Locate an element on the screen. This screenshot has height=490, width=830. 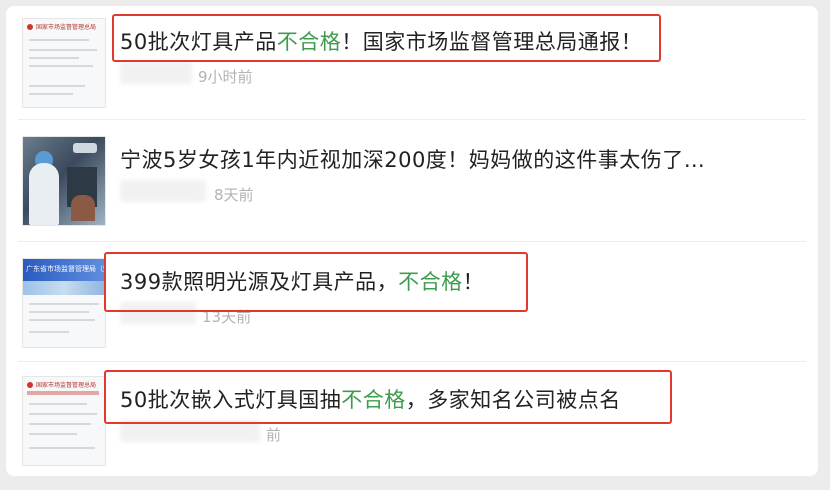
banner-scene is located at coordinates (64, 288).